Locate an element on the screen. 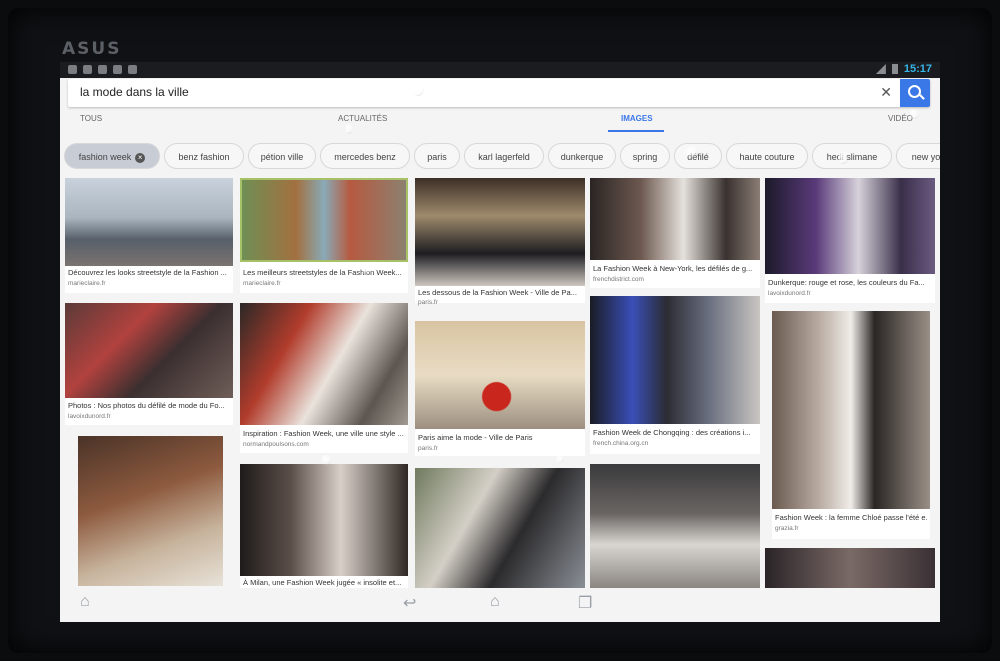 This screenshot has height=661, width=1000. tab-video: VIDÉO is located at coordinates (900, 118).